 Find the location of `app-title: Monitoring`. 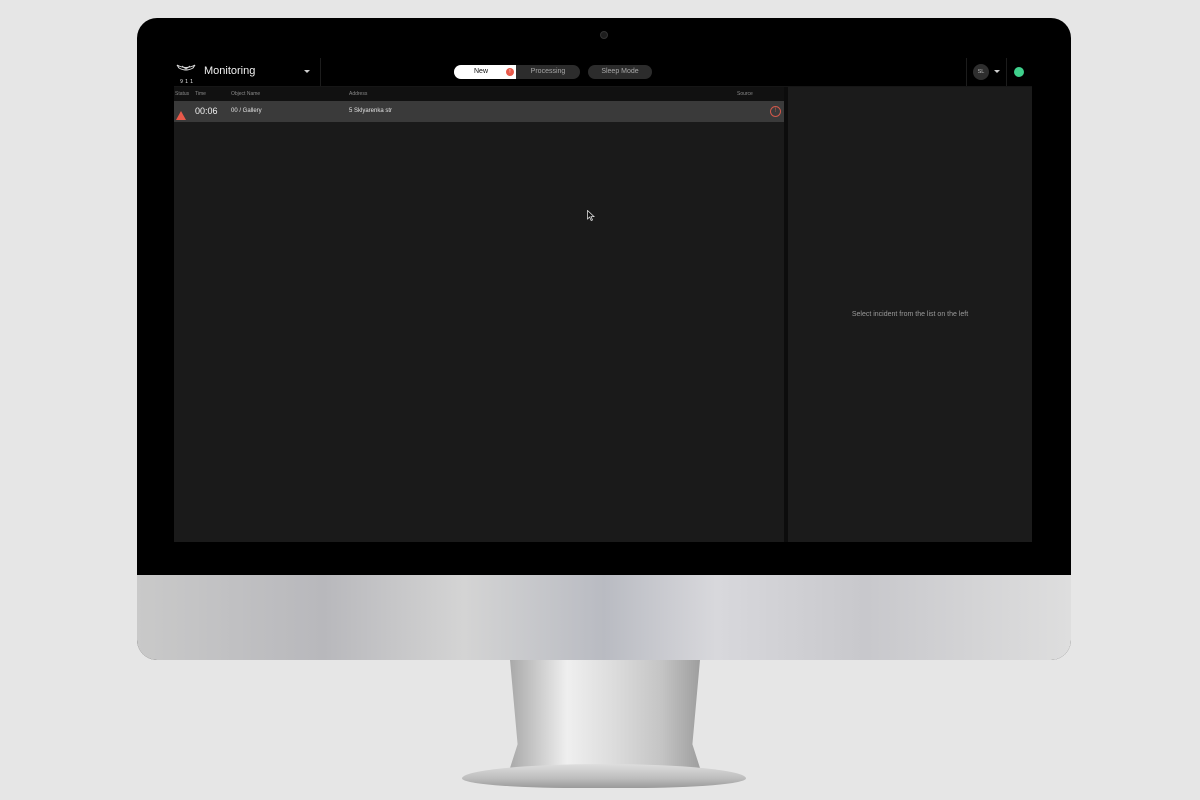

app-title: Monitoring is located at coordinates (229, 71).